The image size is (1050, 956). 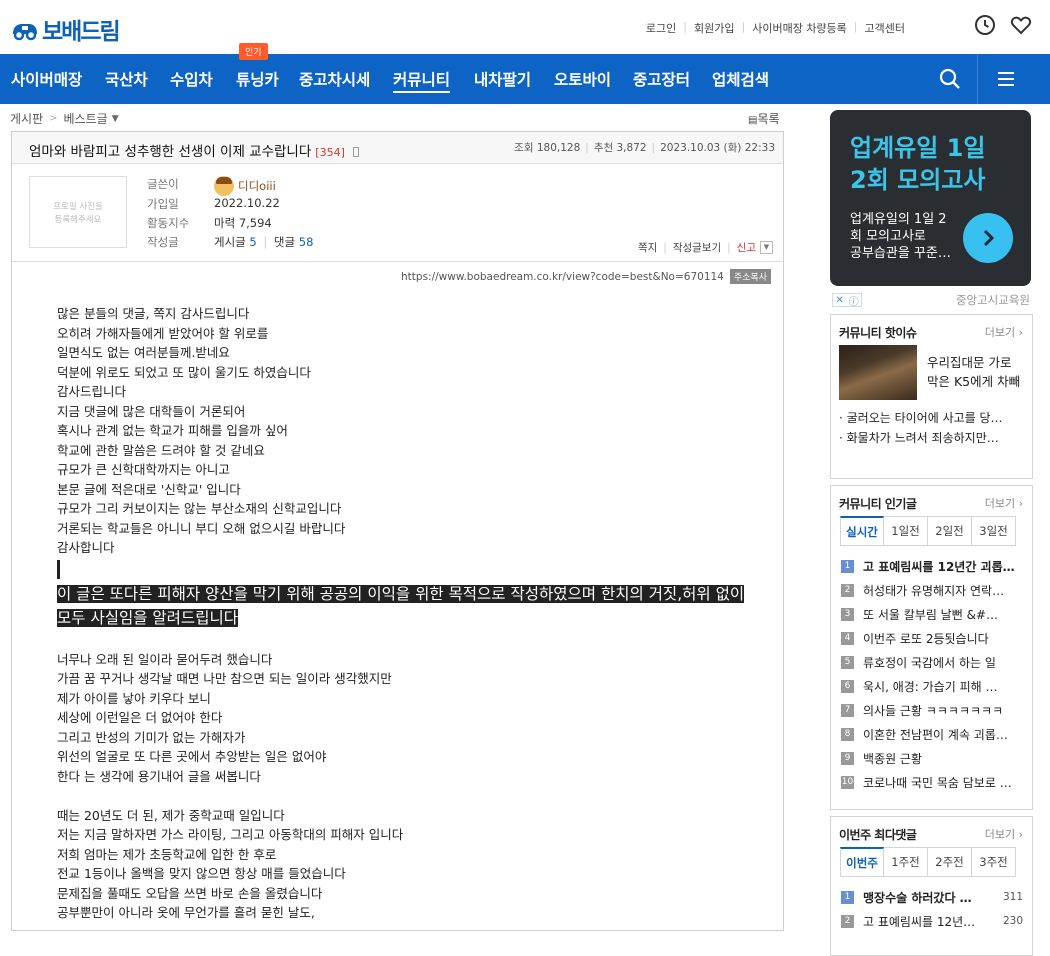 I want to click on posts-label: 작성글, so click(x=163, y=242).